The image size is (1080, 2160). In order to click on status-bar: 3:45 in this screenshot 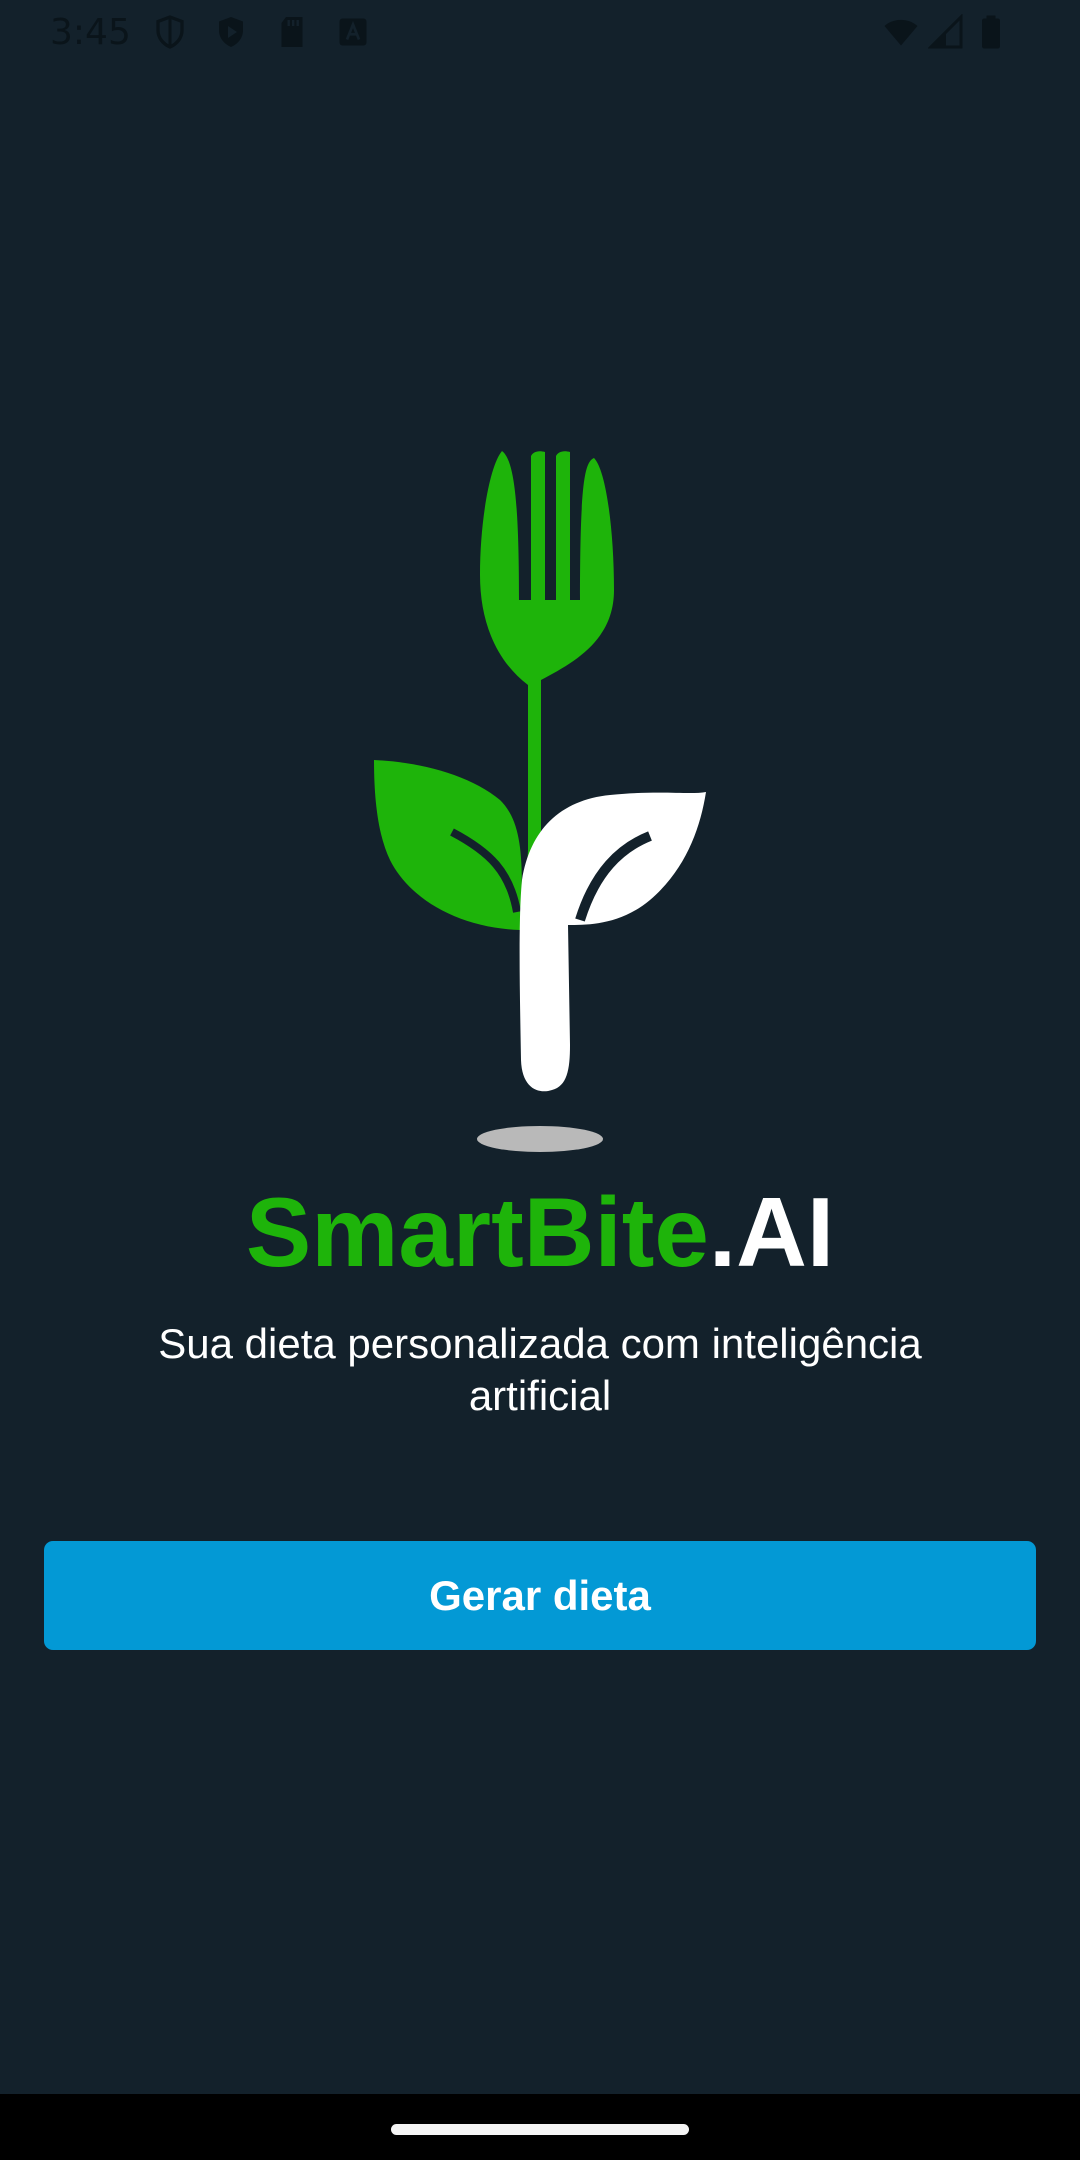, I will do `click(540, 33)`.